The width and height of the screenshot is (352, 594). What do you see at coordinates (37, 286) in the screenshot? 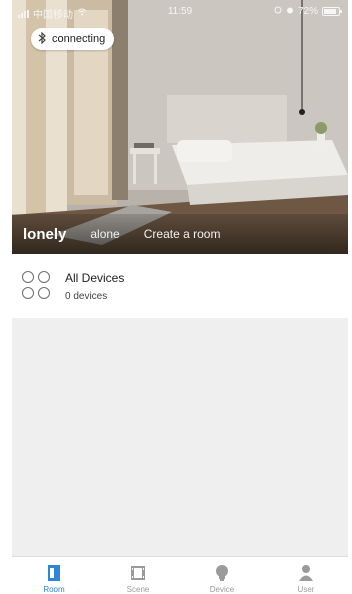
I see `devices-grid-icon` at bounding box center [37, 286].